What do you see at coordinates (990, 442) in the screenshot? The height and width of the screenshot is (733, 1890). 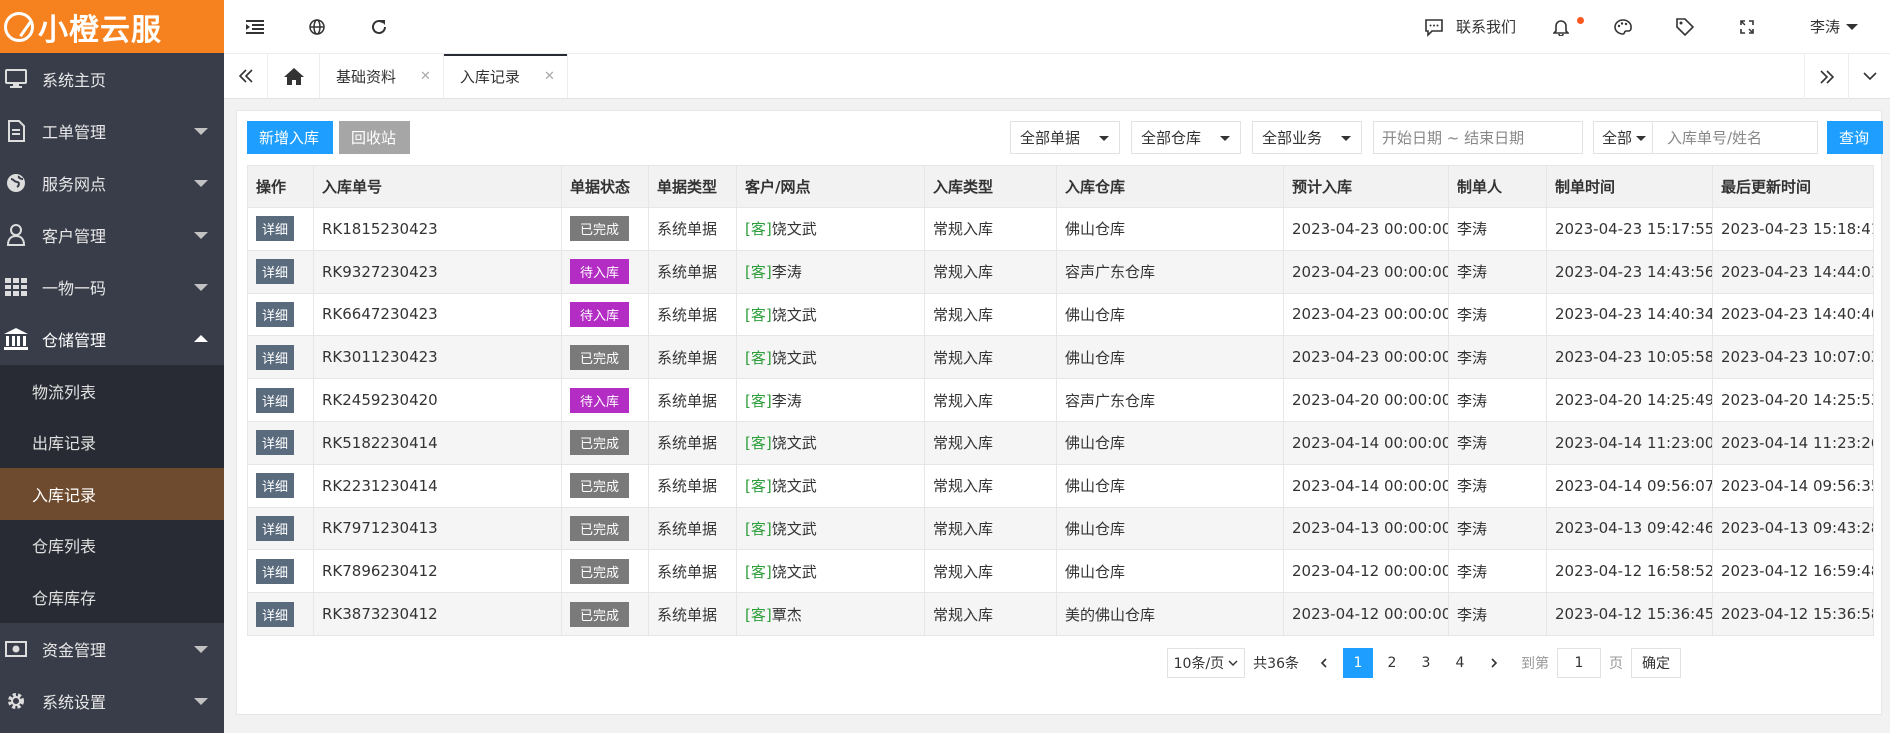 I see `inbound-type-cell: 常规入库` at bounding box center [990, 442].